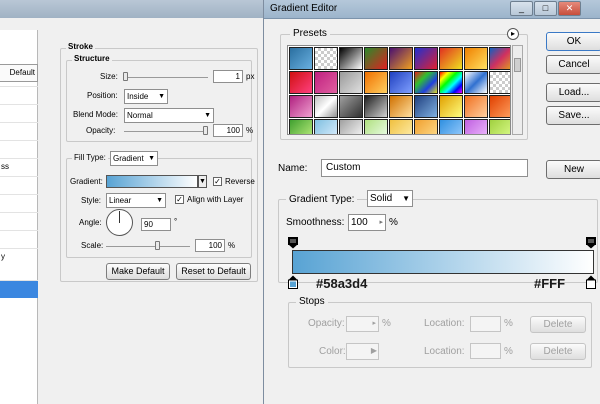 This screenshot has height=404, width=600. I want to click on sidebar-default-item: Default, so click(19, 73).